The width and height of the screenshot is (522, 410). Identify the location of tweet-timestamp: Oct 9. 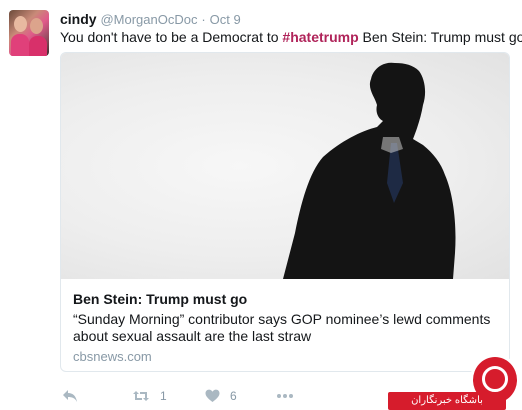
(225, 19).